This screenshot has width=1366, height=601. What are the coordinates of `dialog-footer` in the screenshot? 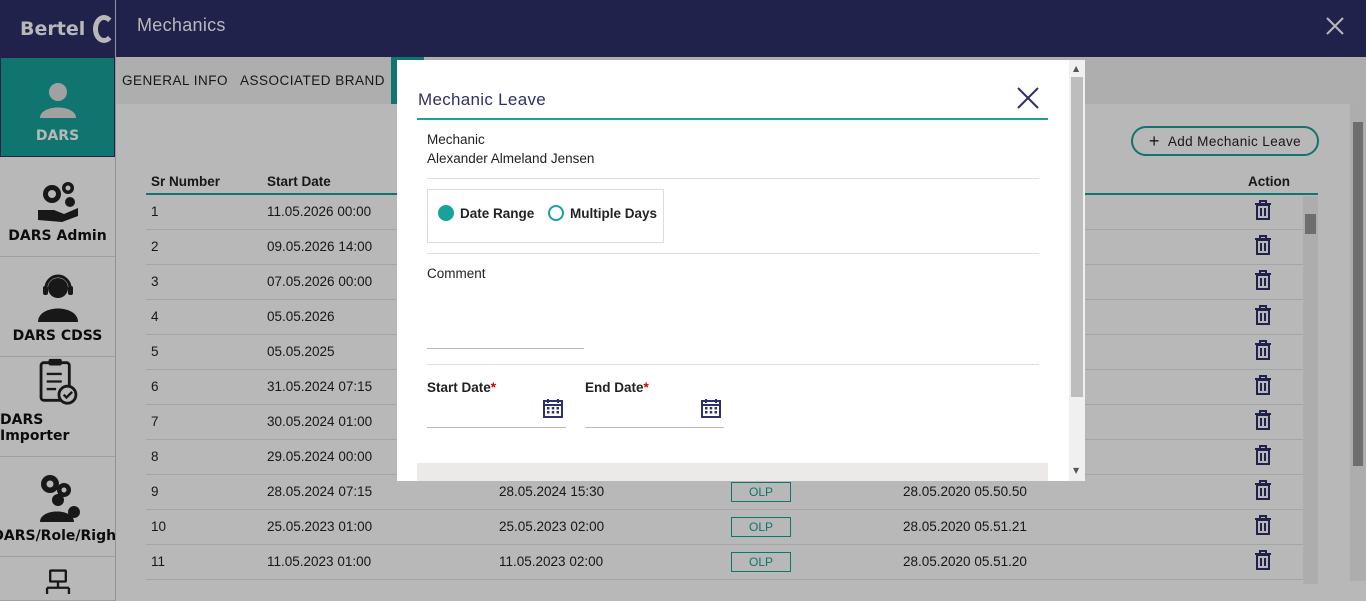 It's located at (732, 472).